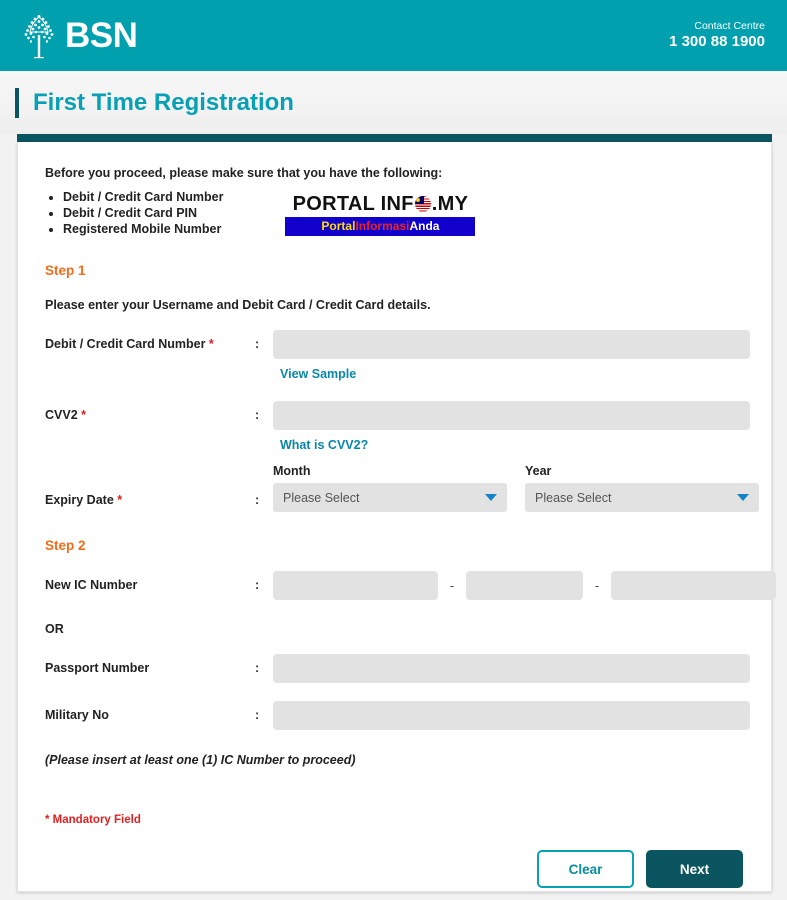 The width and height of the screenshot is (787, 900). What do you see at coordinates (573, 497) in the screenshot?
I see `year-select-value: Please Select` at bounding box center [573, 497].